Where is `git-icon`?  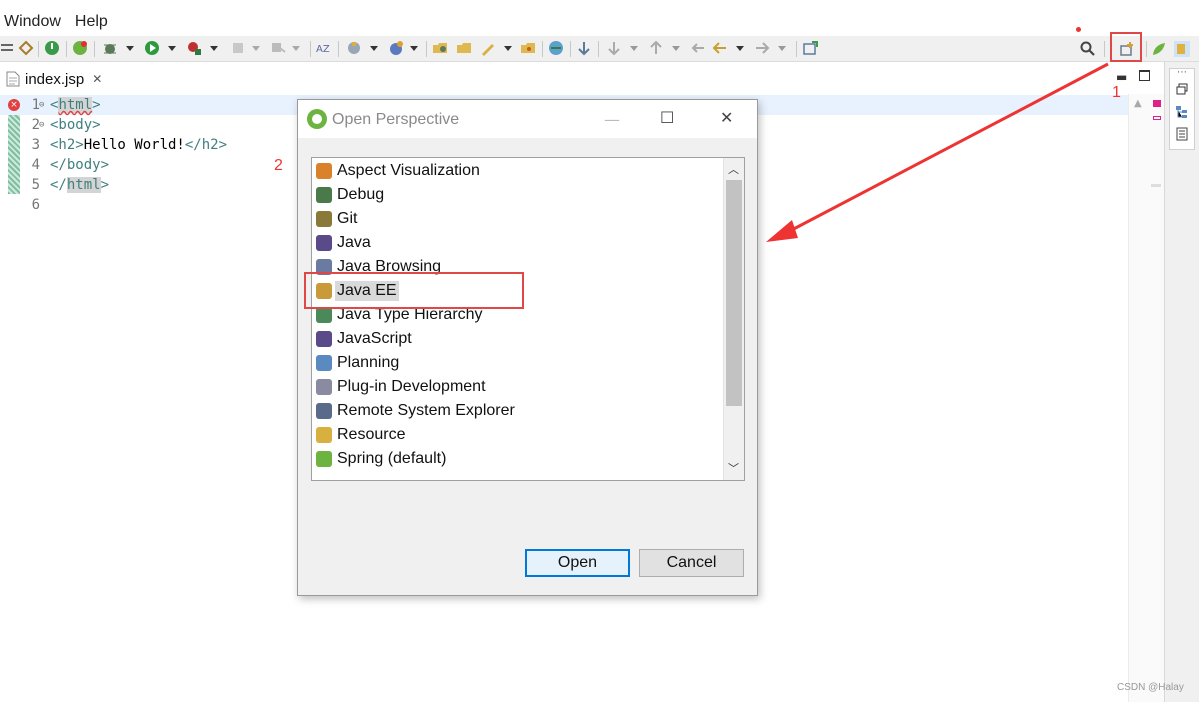 git-icon is located at coordinates (324, 219).